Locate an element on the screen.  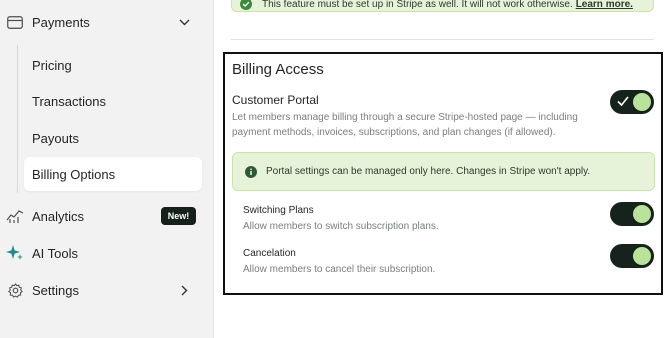
gear-icon is located at coordinates (15, 290).